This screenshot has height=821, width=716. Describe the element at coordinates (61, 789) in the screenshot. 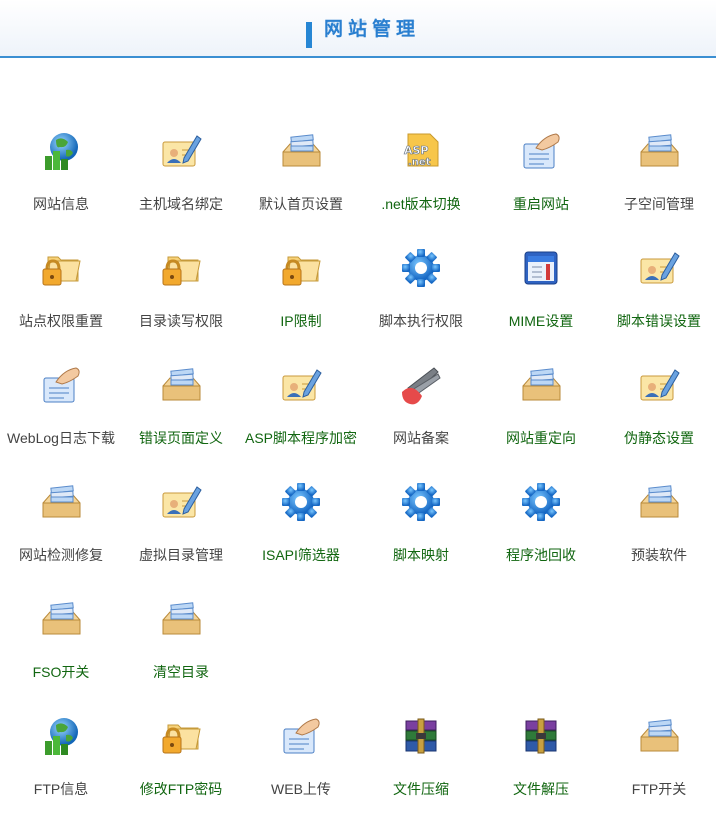

I see `tool-label: FTP信息` at that location.